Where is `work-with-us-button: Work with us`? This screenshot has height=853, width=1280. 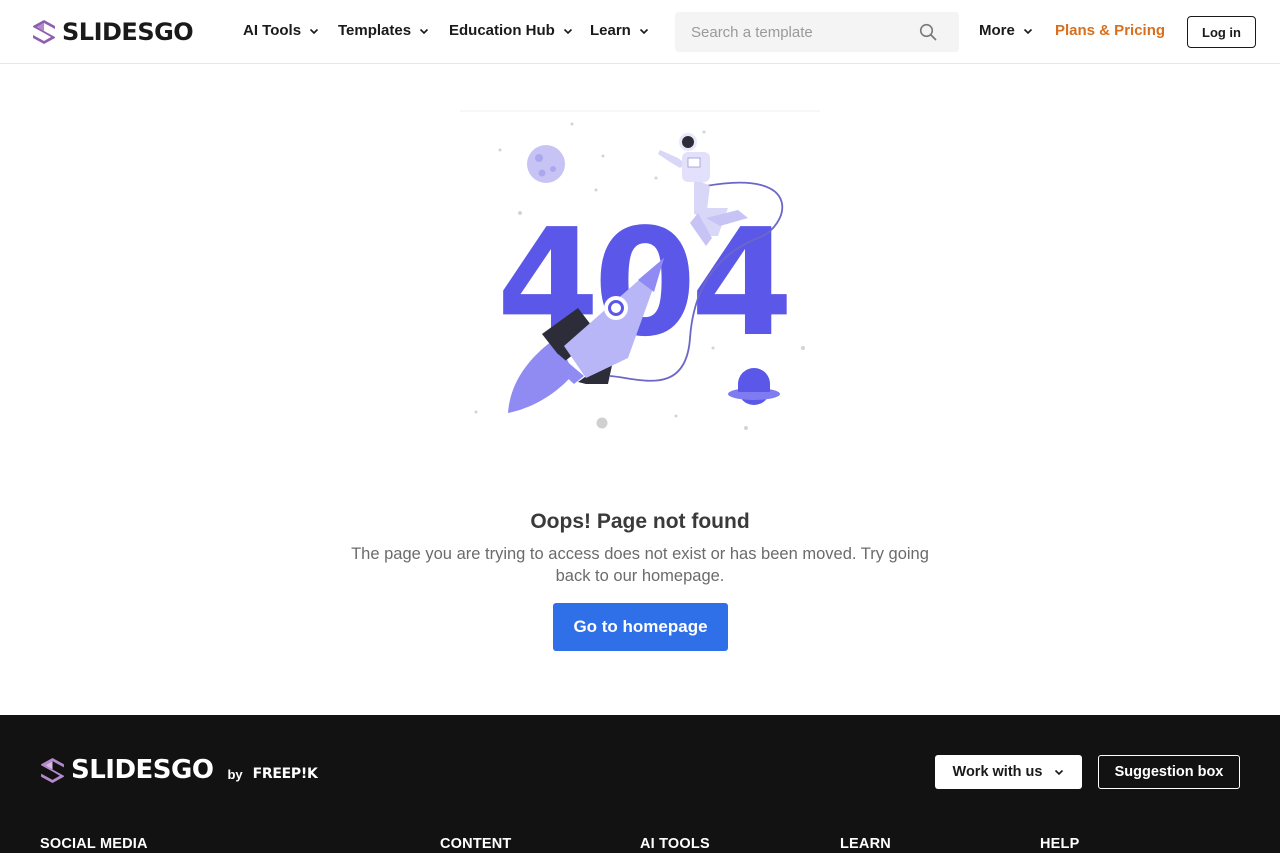
work-with-us-button: Work with us is located at coordinates (1008, 772).